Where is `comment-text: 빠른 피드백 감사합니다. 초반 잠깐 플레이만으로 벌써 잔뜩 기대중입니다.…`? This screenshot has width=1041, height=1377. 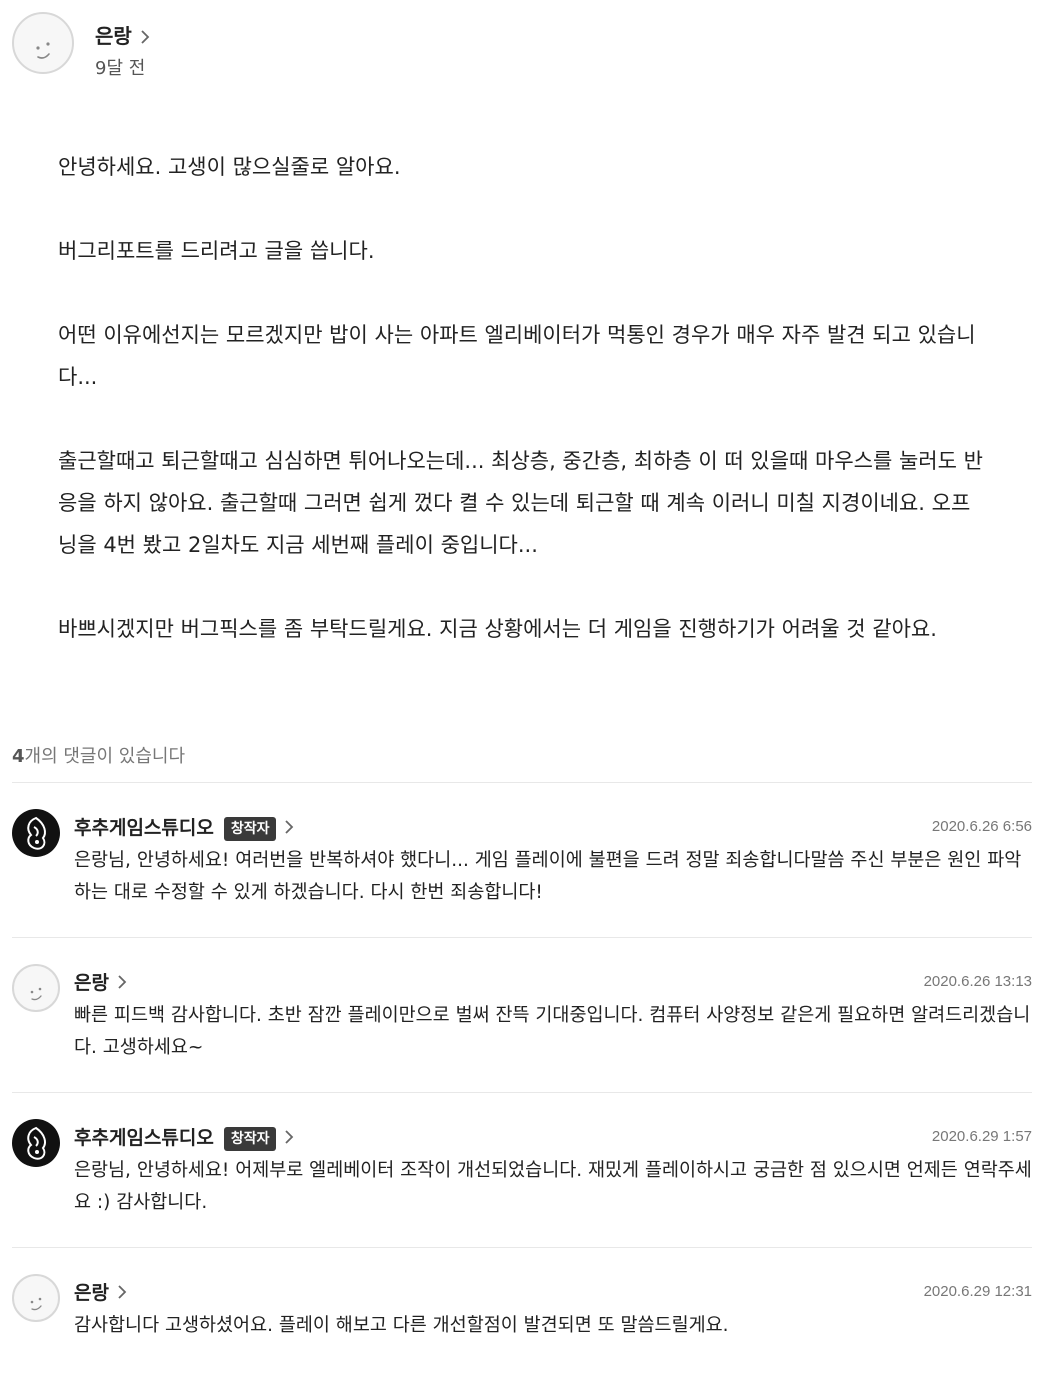 comment-text: 빠른 피드백 감사합니다. 초반 잠깐 플레이만으로 벌써 잔뜩 기대중입니다.… is located at coordinates (552, 1031).